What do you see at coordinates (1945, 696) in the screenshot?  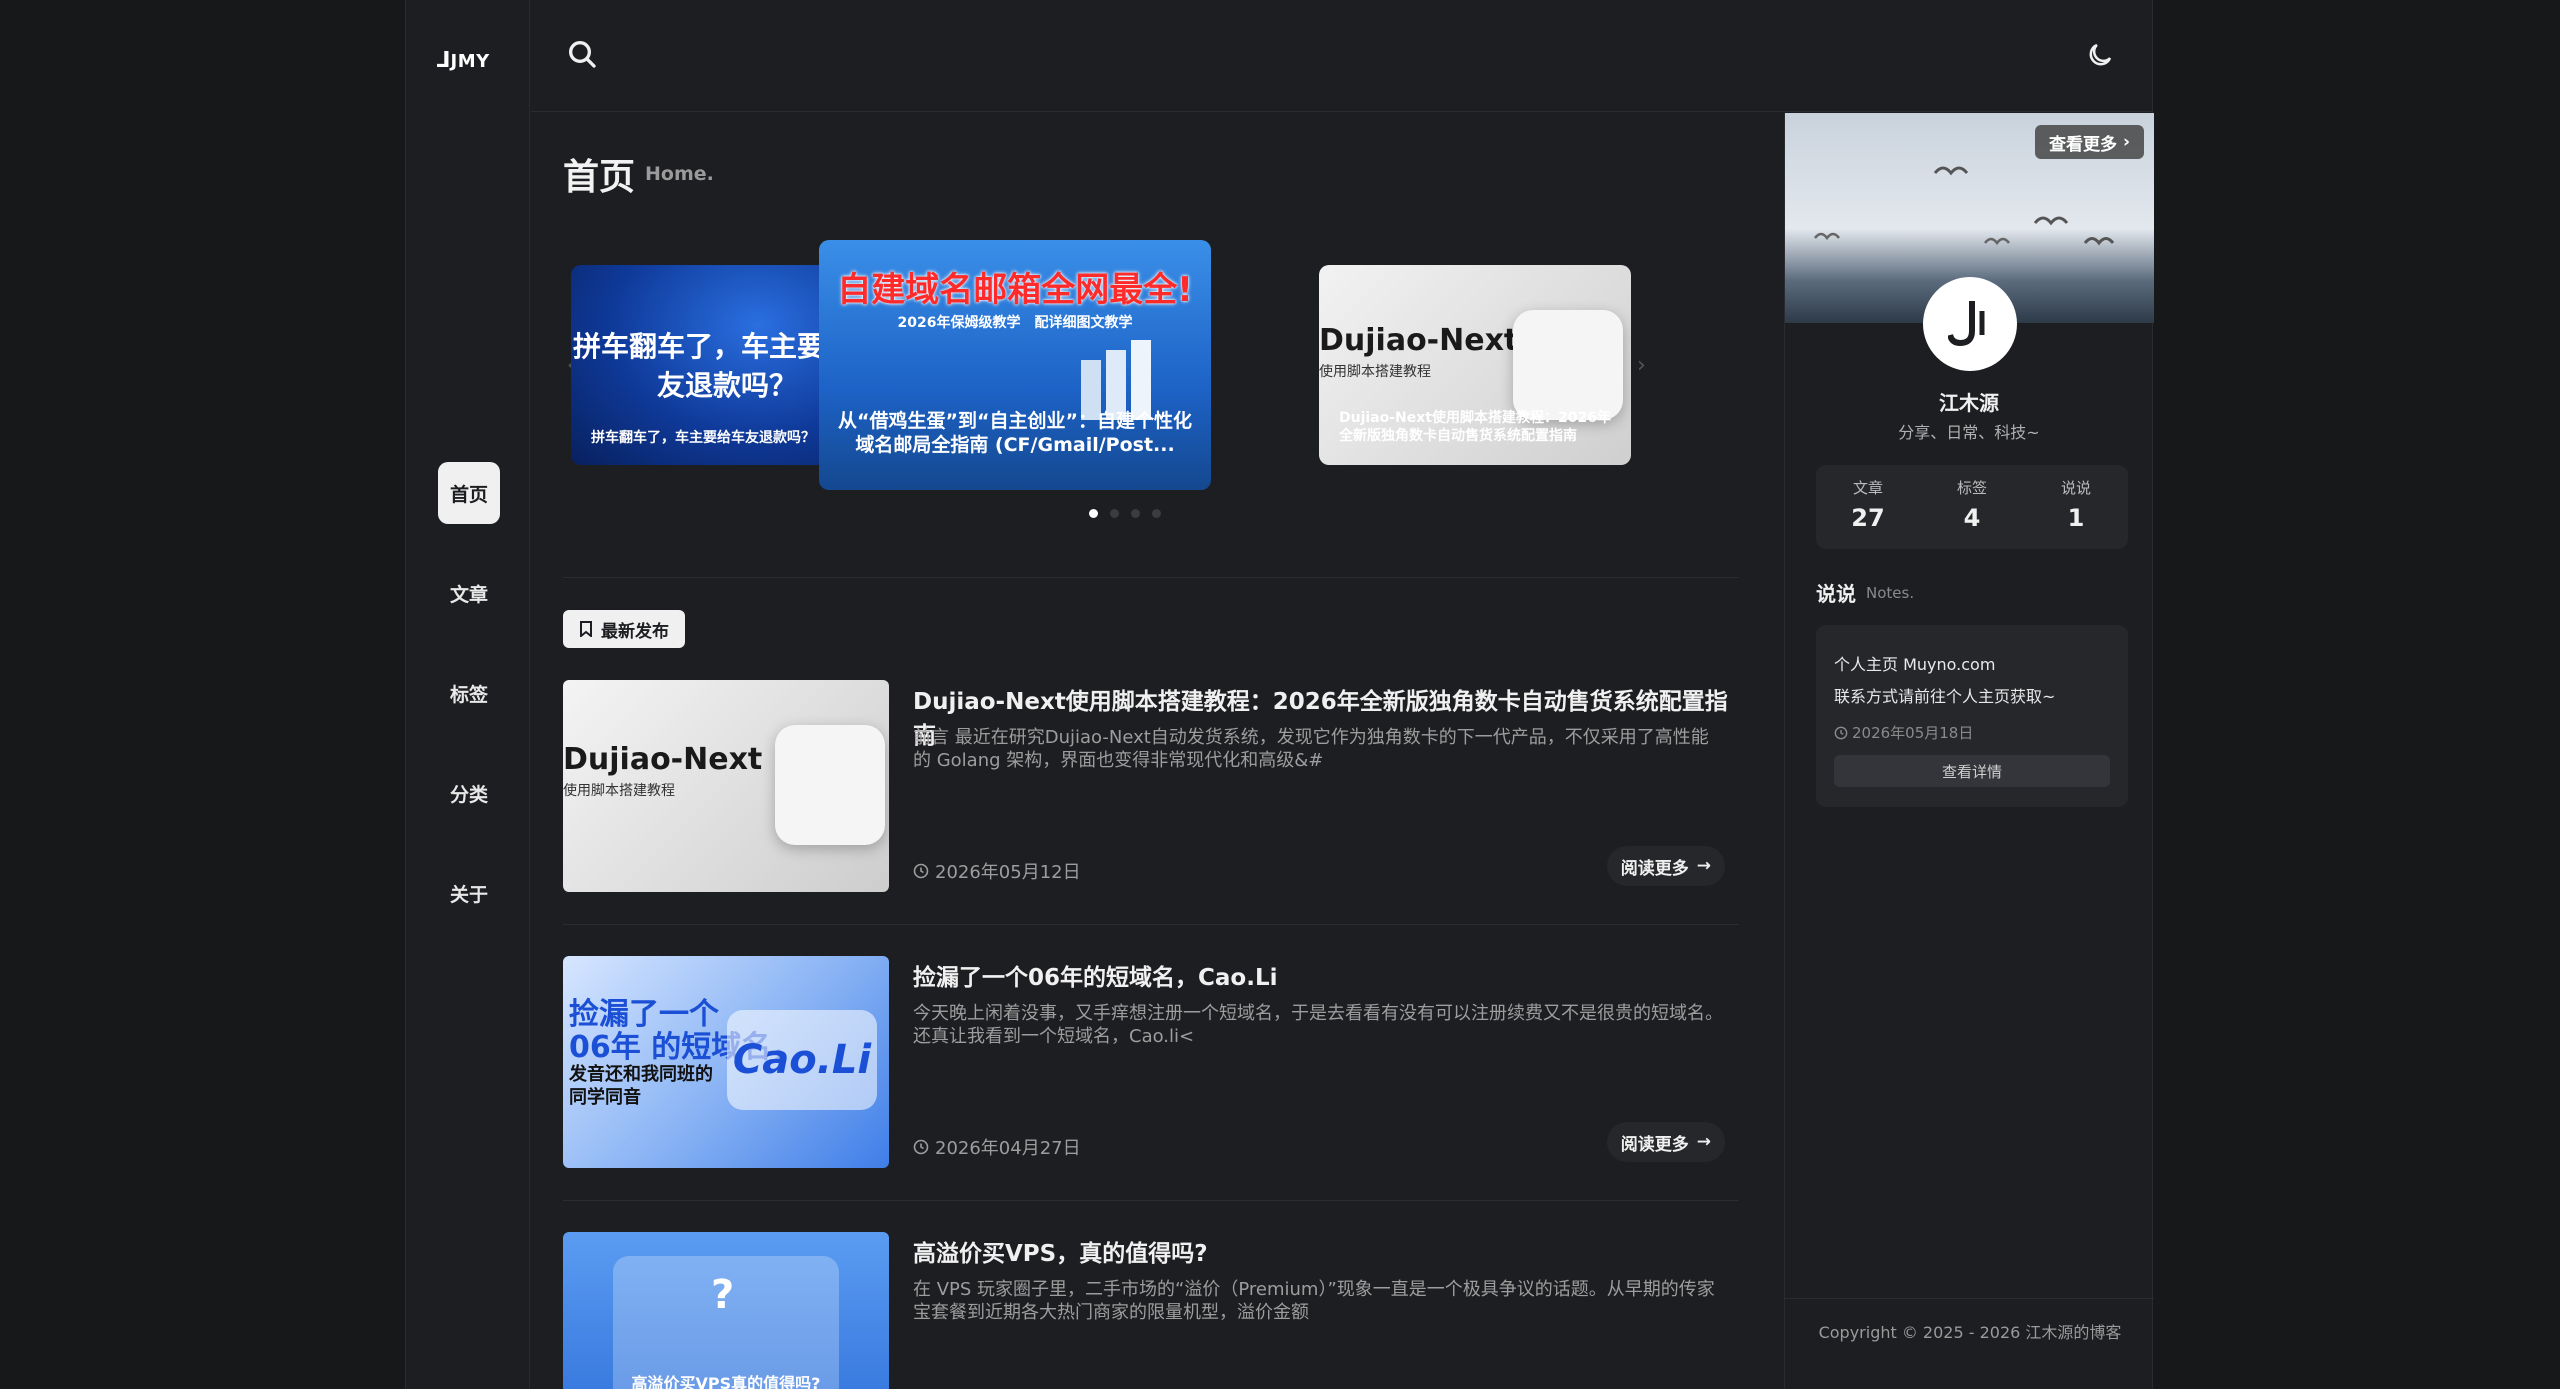 I see `note-line-2: 联系方式请前往个人主页获取~` at bounding box center [1945, 696].